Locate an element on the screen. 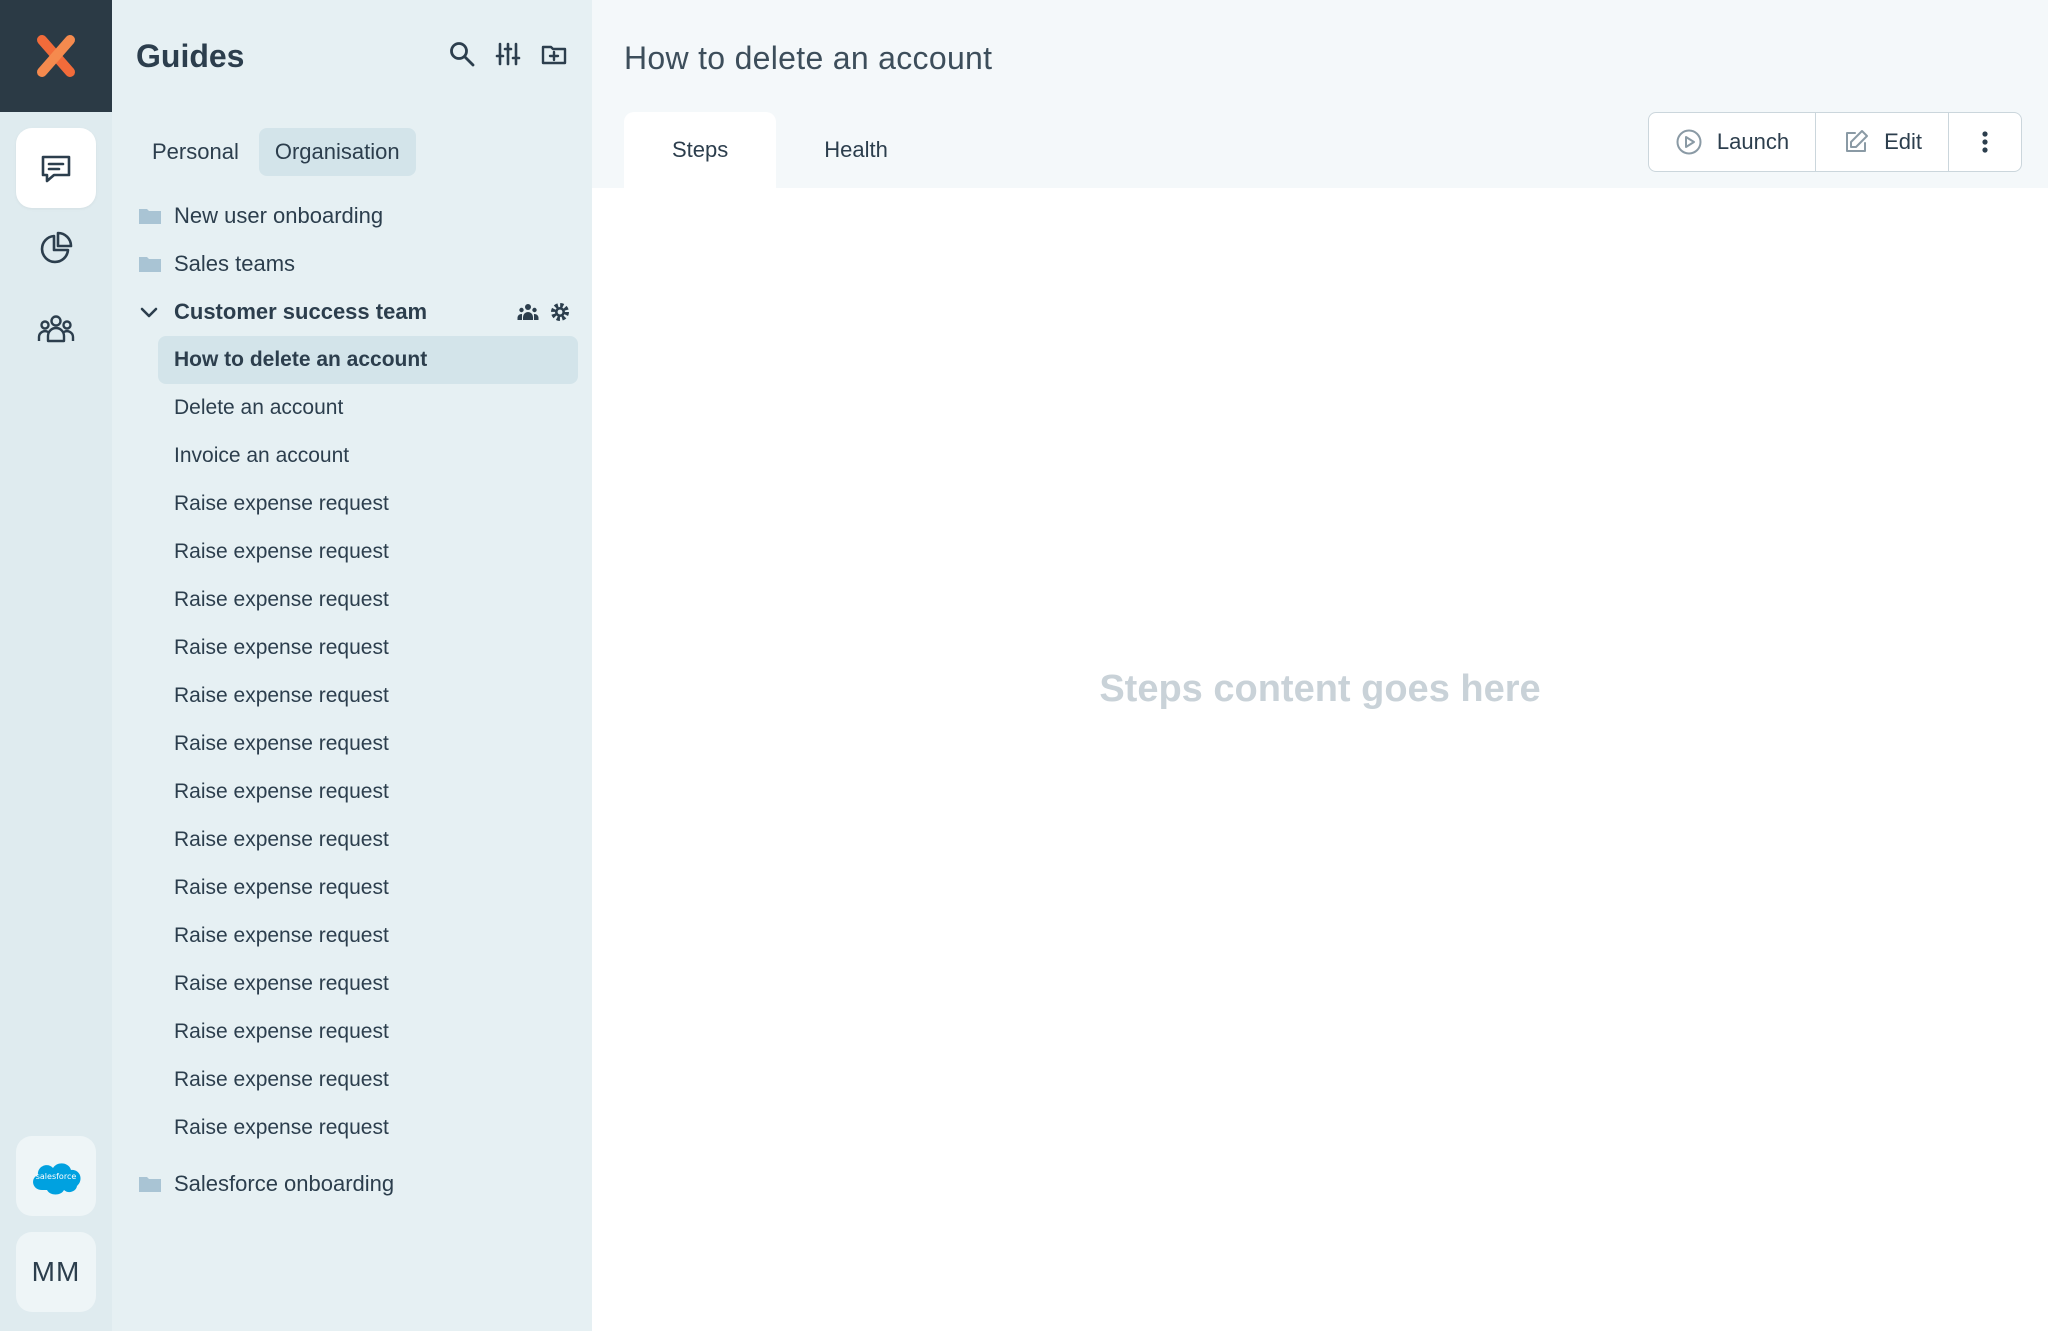 This screenshot has width=2048, height=1331. folder-label: Customer success team is located at coordinates (301, 311).